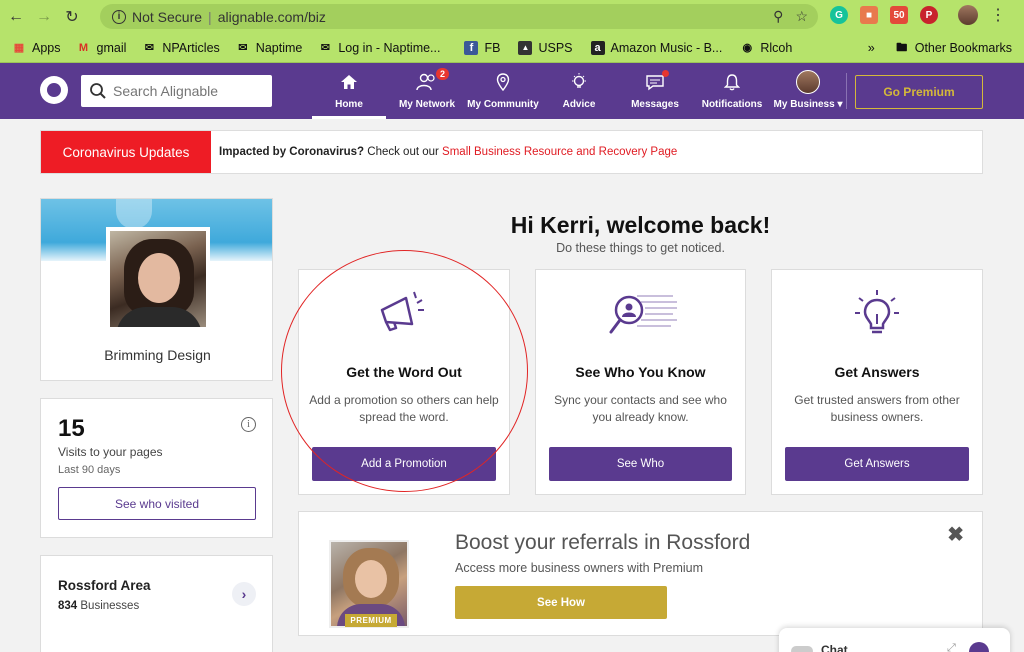 Image resolution: width=1024 pixels, height=652 pixels. I want to click on contact-search-icon, so click(643, 314).